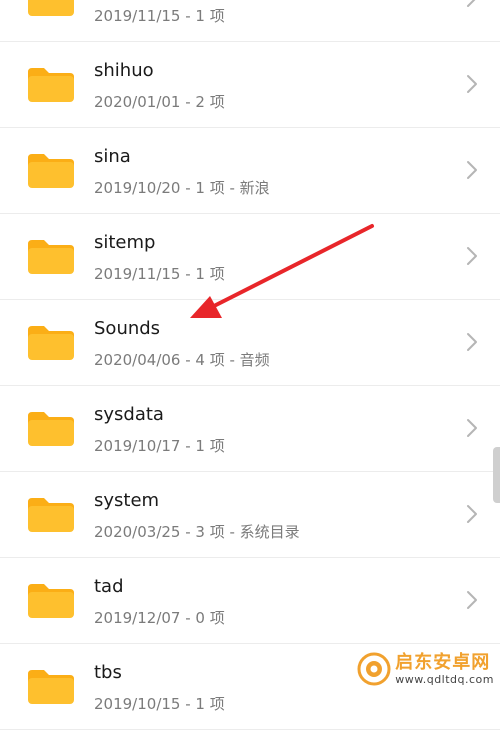  I want to click on folder-meta: 2020/03/25 - 3 项 - 系统目录, so click(197, 532).